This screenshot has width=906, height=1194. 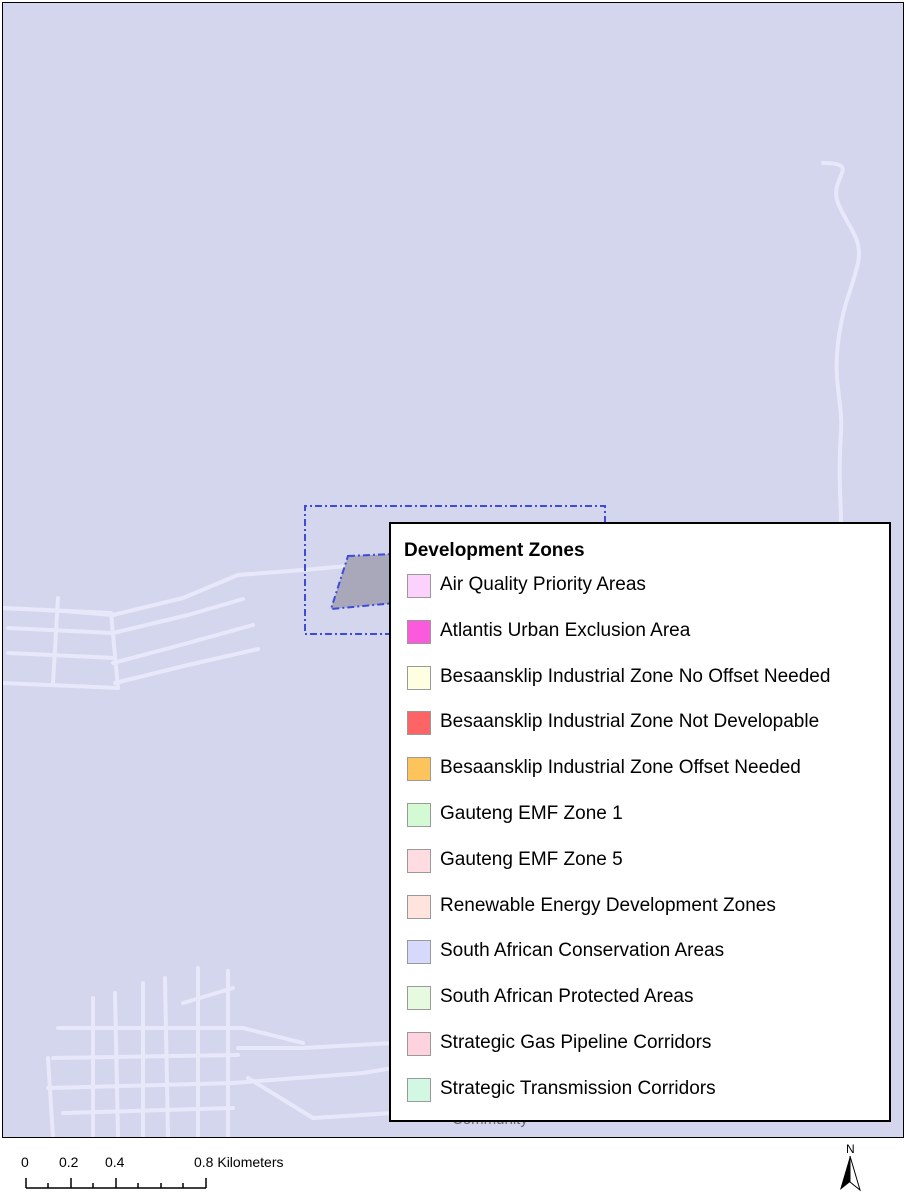 What do you see at coordinates (578, 1088) in the screenshot?
I see `legend-label: Strategic Transmission Corridors` at bounding box center [578, 1088].